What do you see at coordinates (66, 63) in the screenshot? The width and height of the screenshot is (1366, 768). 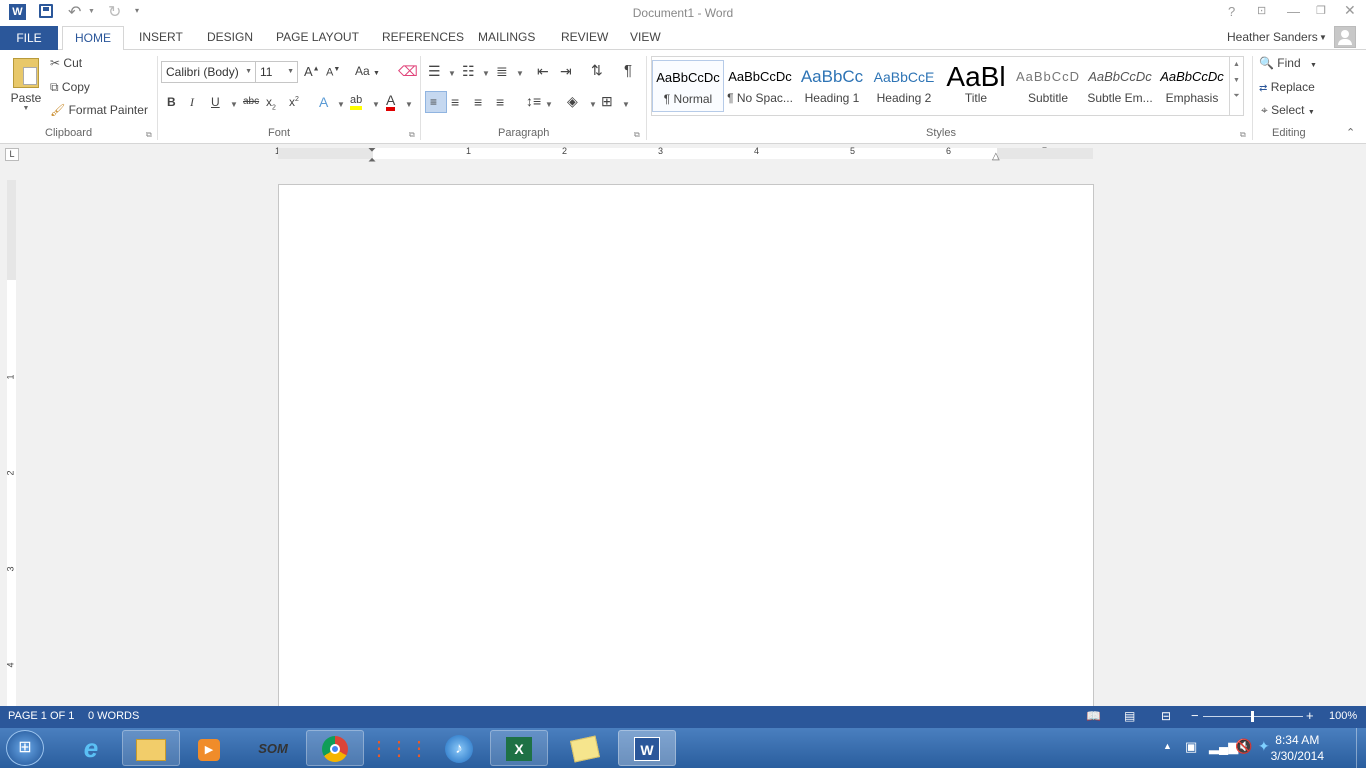 I see `cut-button: ✂ Cut` at bounding box center [66, 63].